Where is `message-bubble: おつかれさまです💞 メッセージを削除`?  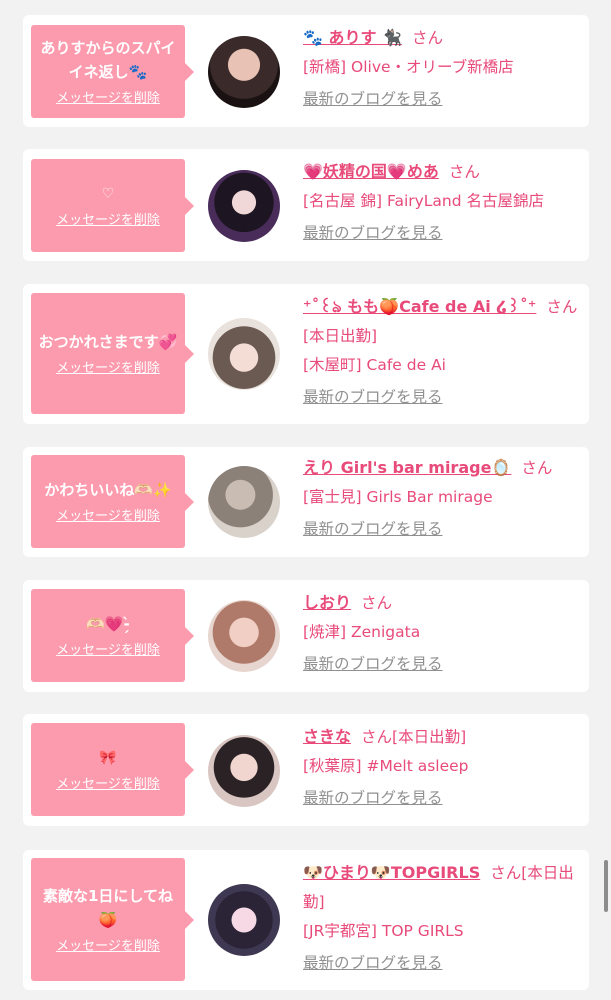
message-bubble: おつかれさまです💞 メッセージを削除 is located at coordinates (112, 353).